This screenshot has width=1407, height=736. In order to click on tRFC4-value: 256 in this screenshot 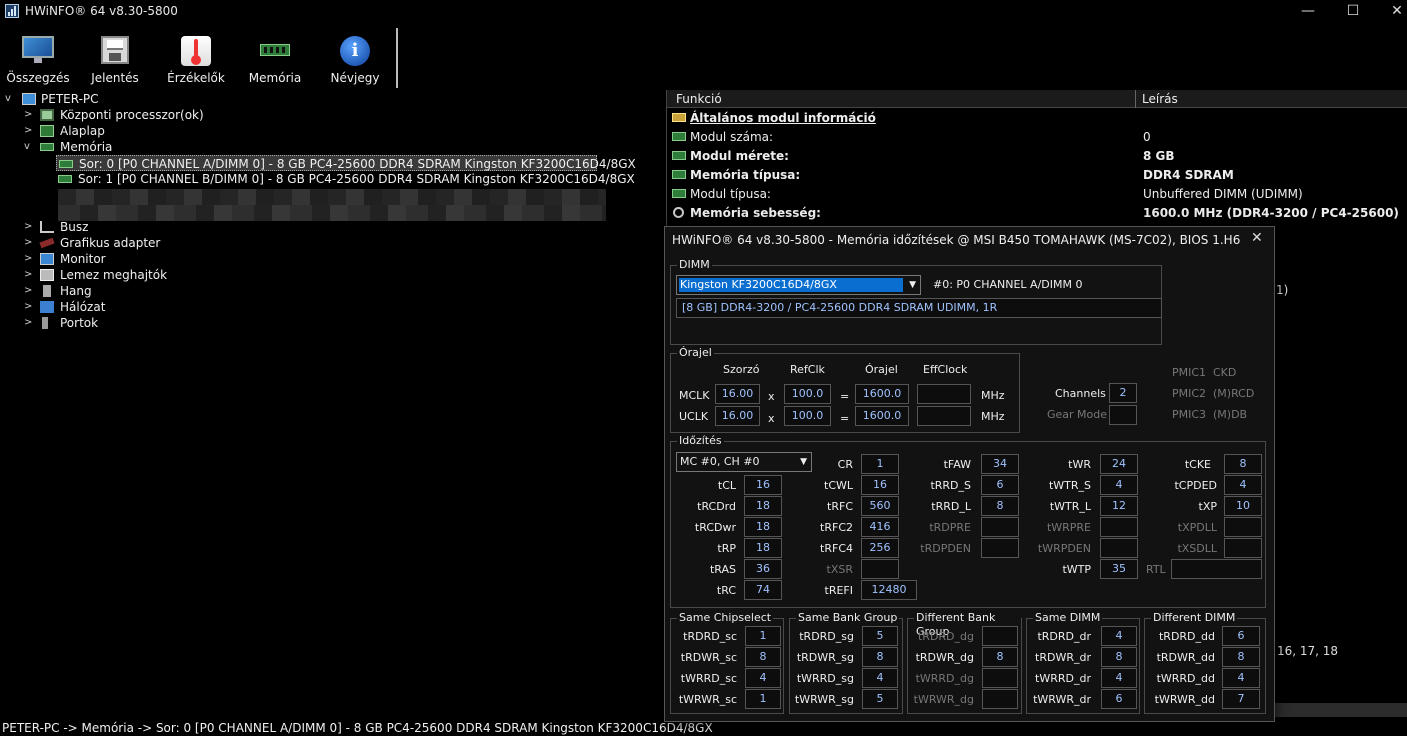, I will do `click(880, 548)`.